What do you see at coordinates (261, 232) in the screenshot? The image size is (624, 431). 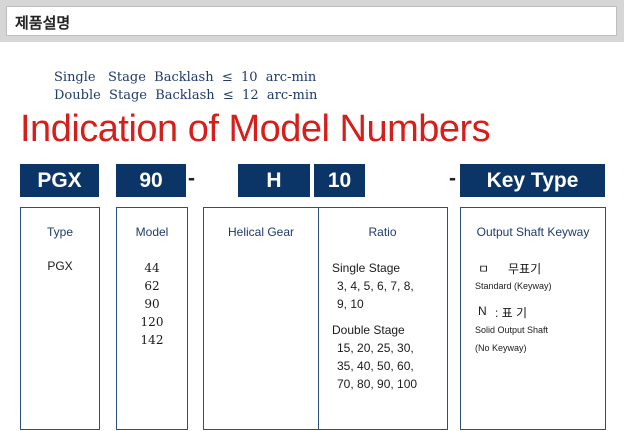 I see `gear-heading: Helical Gear` at bounding box center [261, 232].